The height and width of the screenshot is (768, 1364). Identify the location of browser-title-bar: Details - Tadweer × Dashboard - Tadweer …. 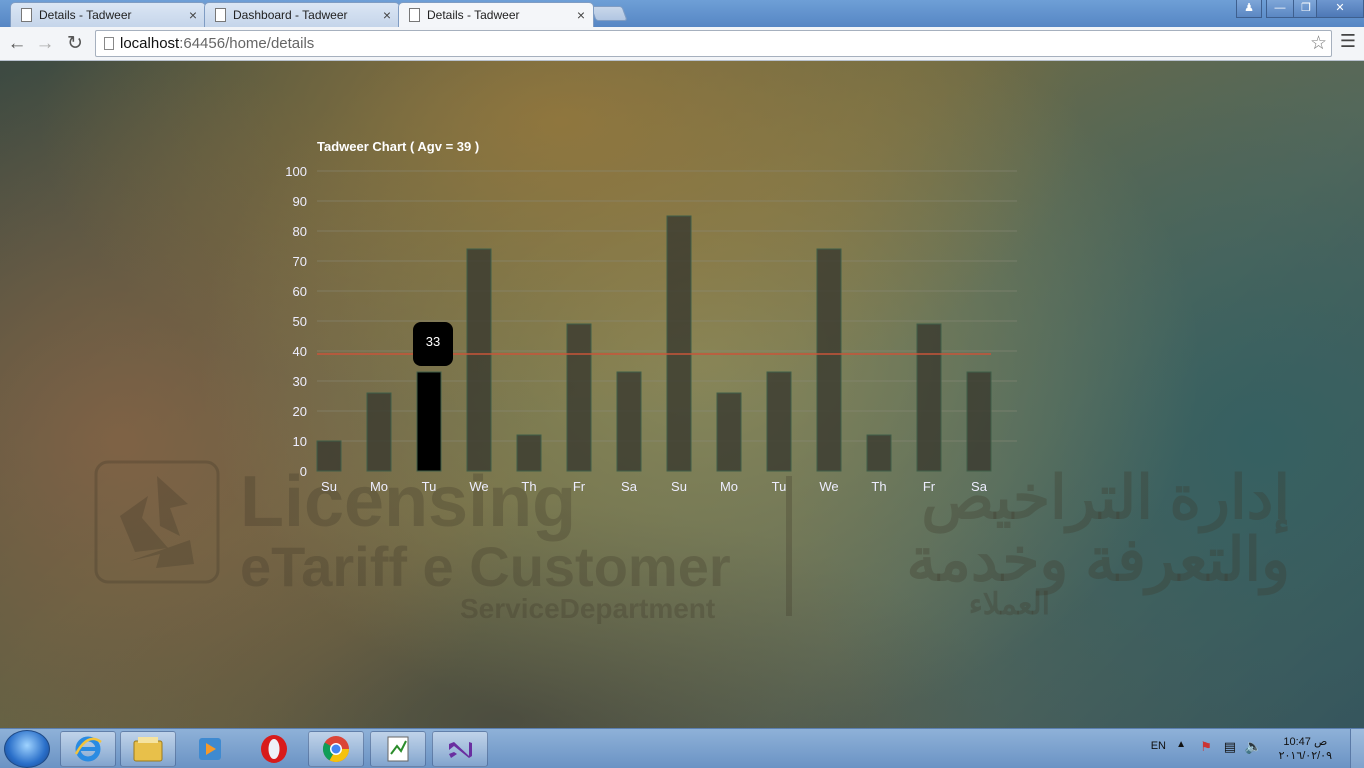
(682, 13).